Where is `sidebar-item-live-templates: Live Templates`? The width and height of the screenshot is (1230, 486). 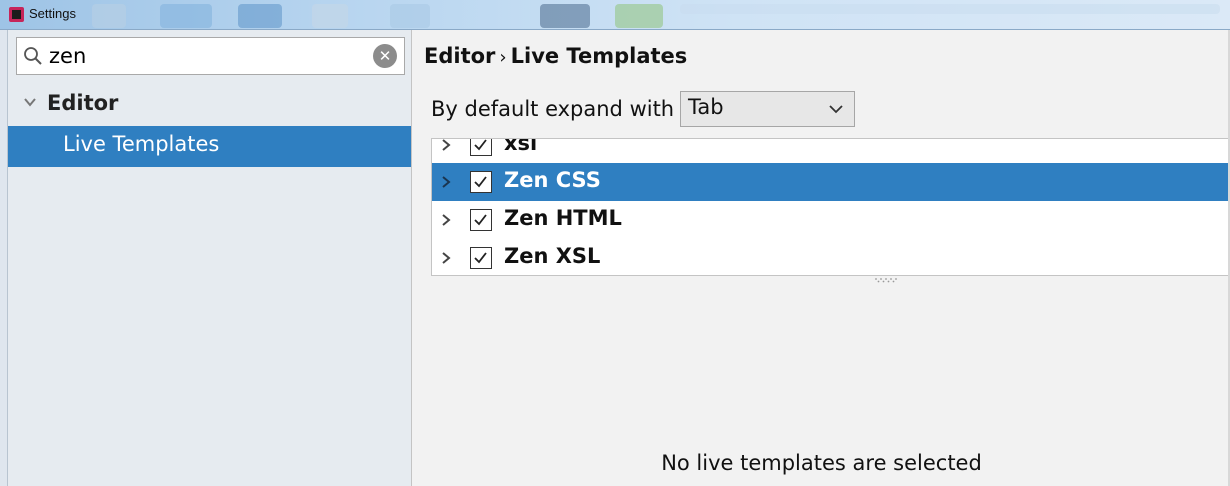 sidebar-item-live-templates: Live Templates is located at coordinates (209, 146).